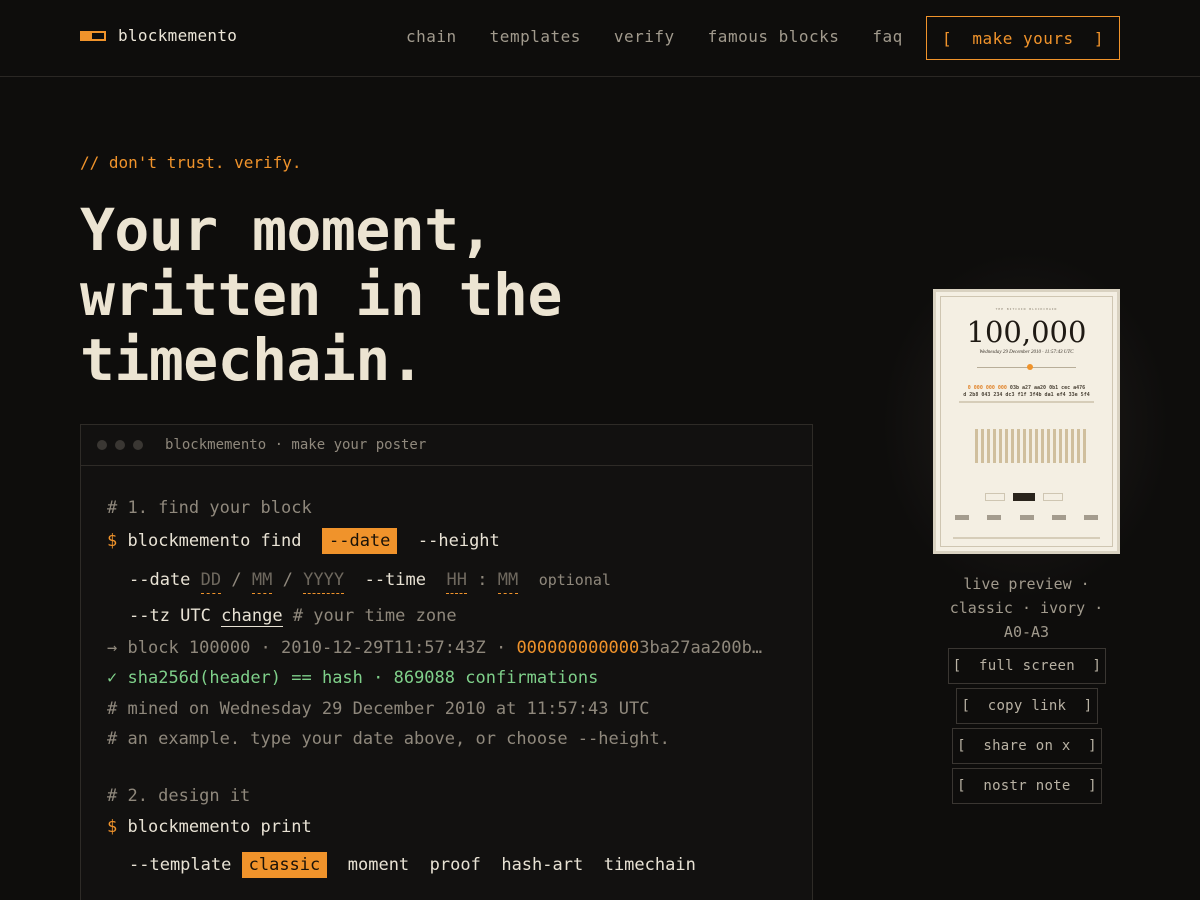 The height and width of the screenshot is (900, 1200). Describe the element at coordinates (456, 582) in the screenshot. I see `hour-input: HH` at that location.